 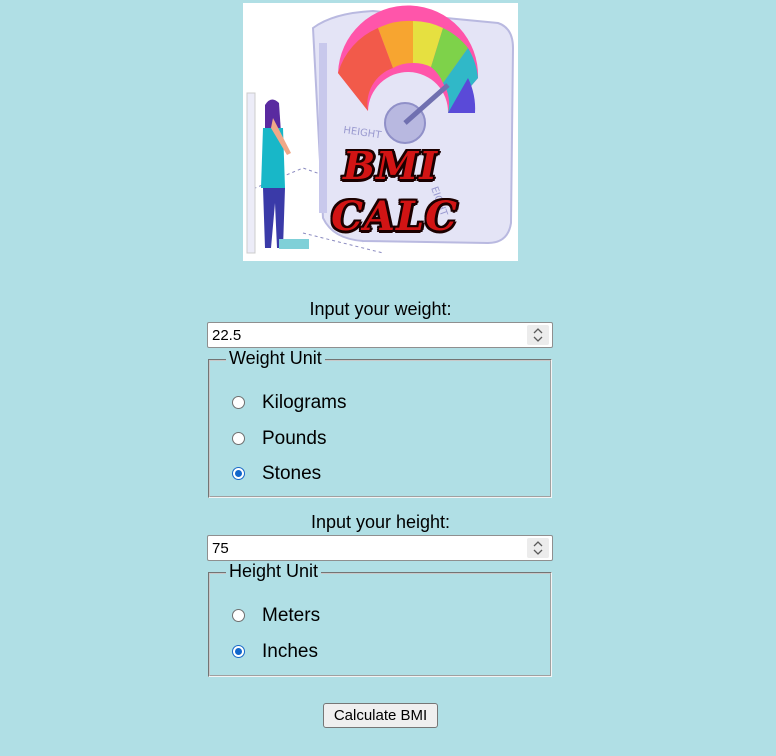 What do you see at coordinates (238, 402) in the screenshot?
I see `kilograms-radio` at bounding box center [238, 402].